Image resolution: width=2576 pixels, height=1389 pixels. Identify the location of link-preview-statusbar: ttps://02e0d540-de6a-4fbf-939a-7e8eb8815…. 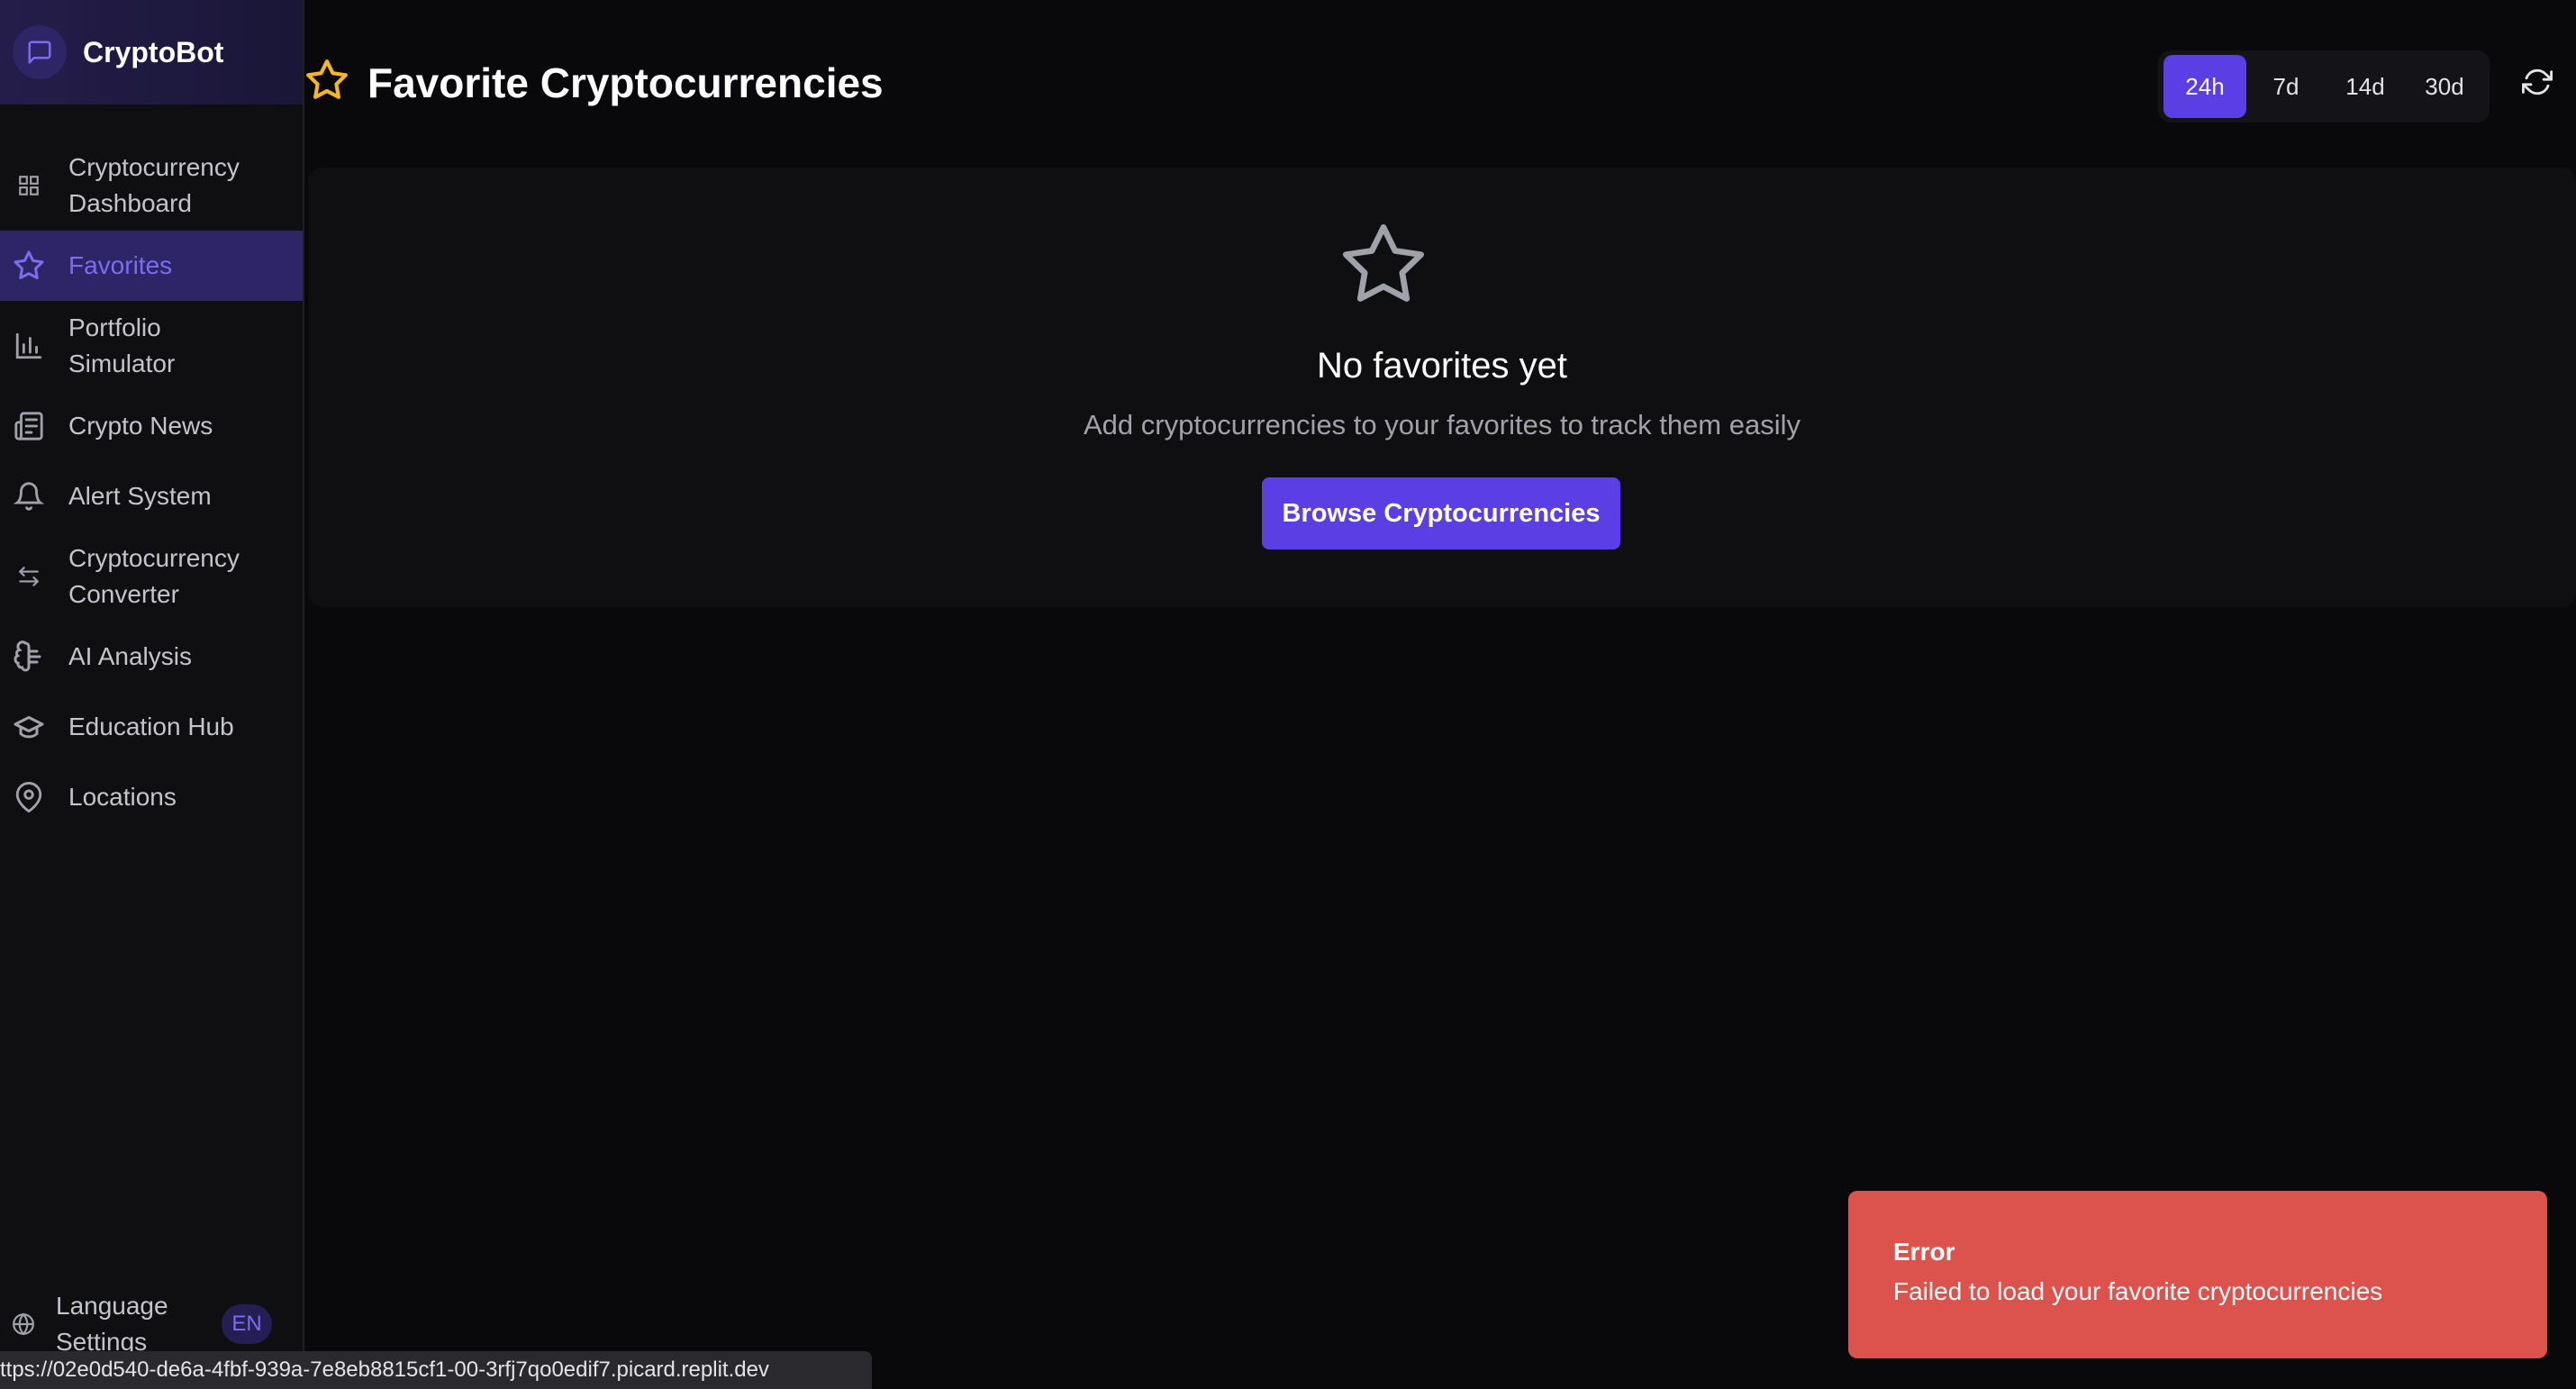
(436, 1370).